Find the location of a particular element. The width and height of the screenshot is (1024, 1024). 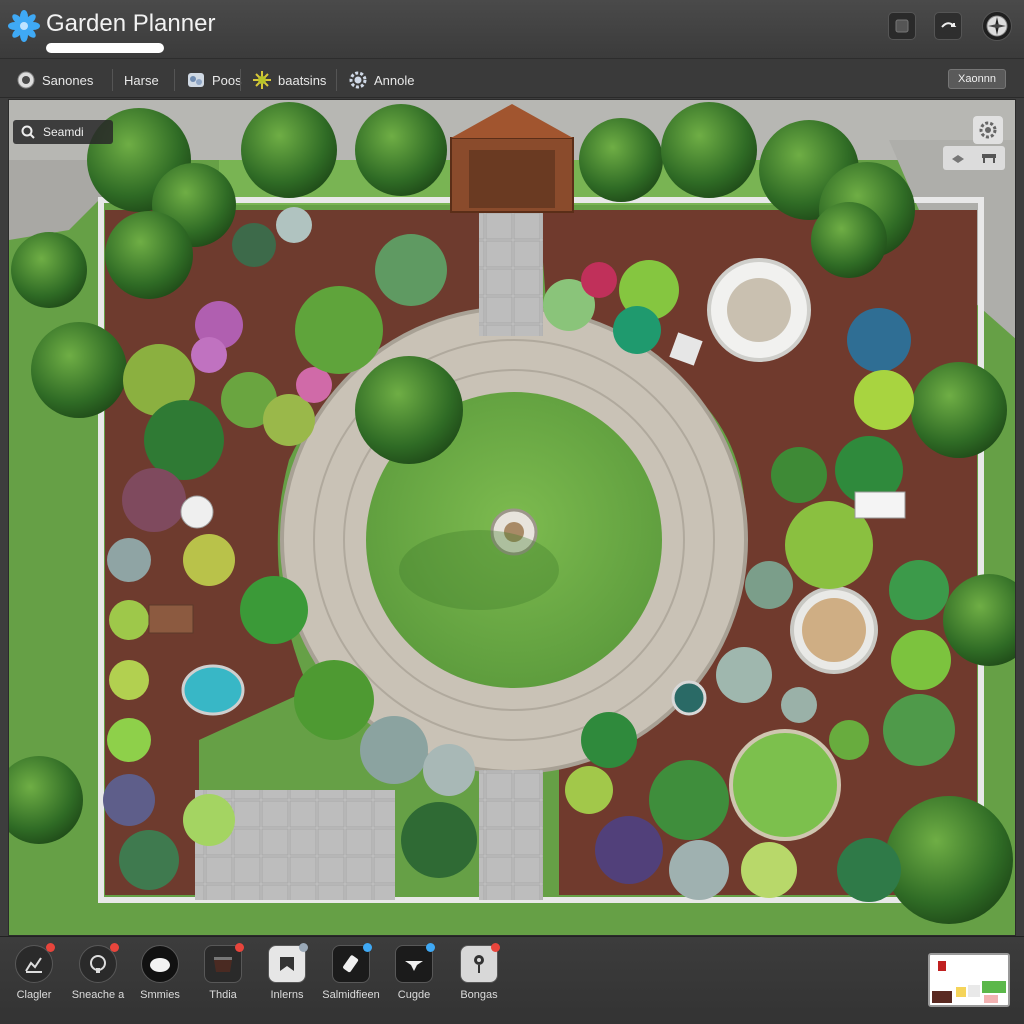

tool-baatsins: baatsins is located at coordinates (289, 80).